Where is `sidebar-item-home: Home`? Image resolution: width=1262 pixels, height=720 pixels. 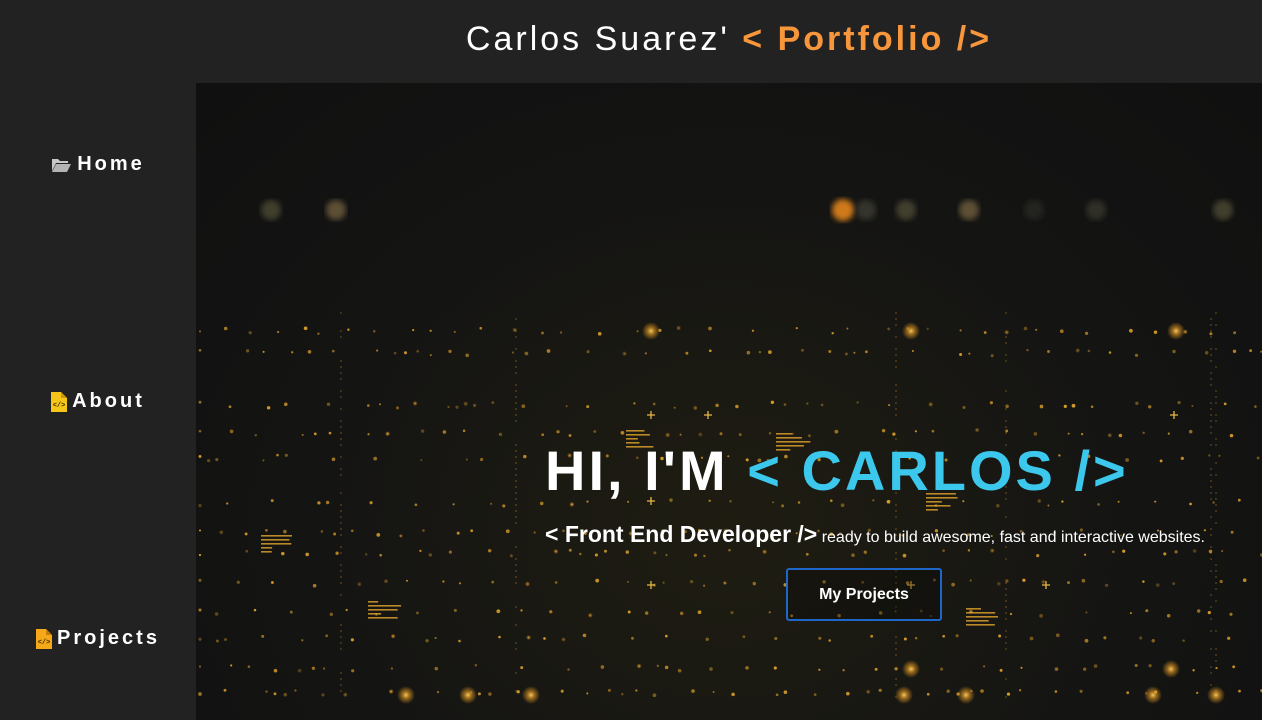
sidebar-item-home: Home is located at coordinates (98, 164).